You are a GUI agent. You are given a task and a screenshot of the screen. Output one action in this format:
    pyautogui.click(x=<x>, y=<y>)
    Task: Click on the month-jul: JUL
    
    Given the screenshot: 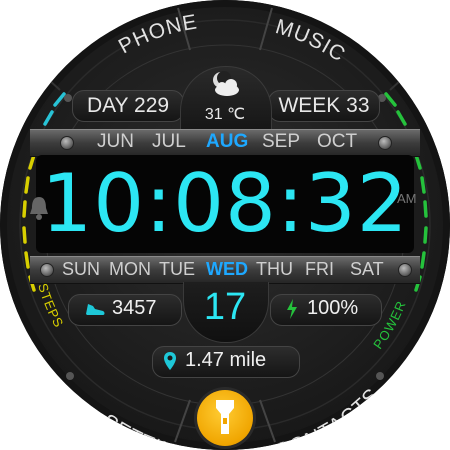 What is the action you would take?
    pyautogui.click(x=169, y=141)
    